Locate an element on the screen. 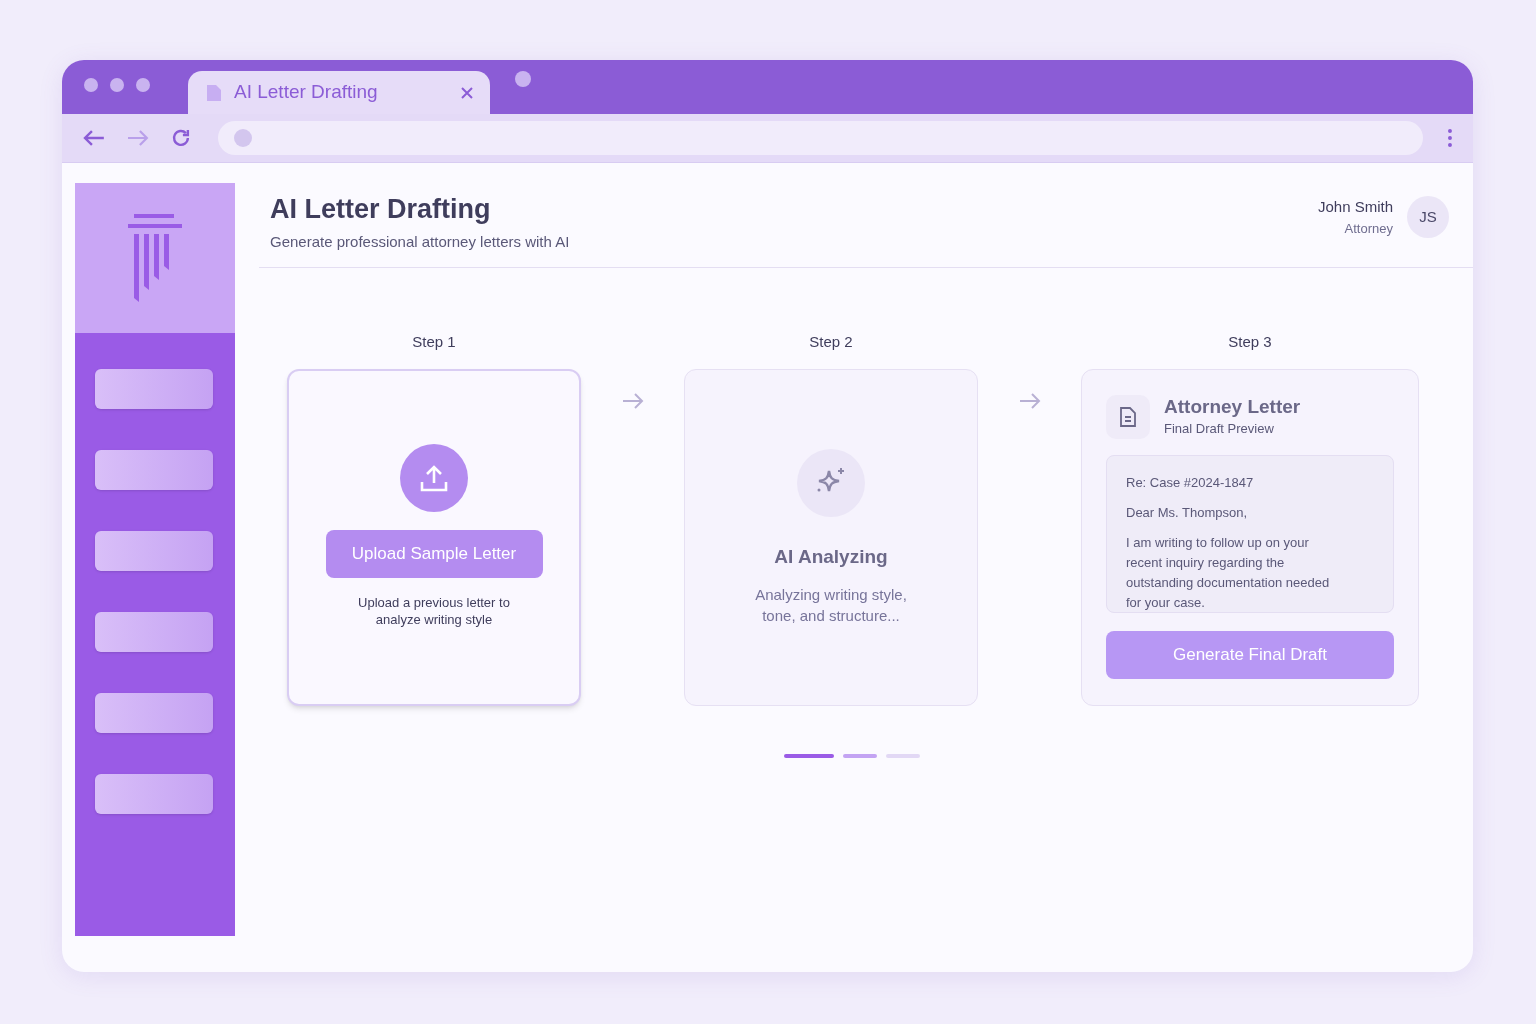 The width and height of the screenshot is (1536, 1024). new-tab-icon is located at coordinates (523, 79).